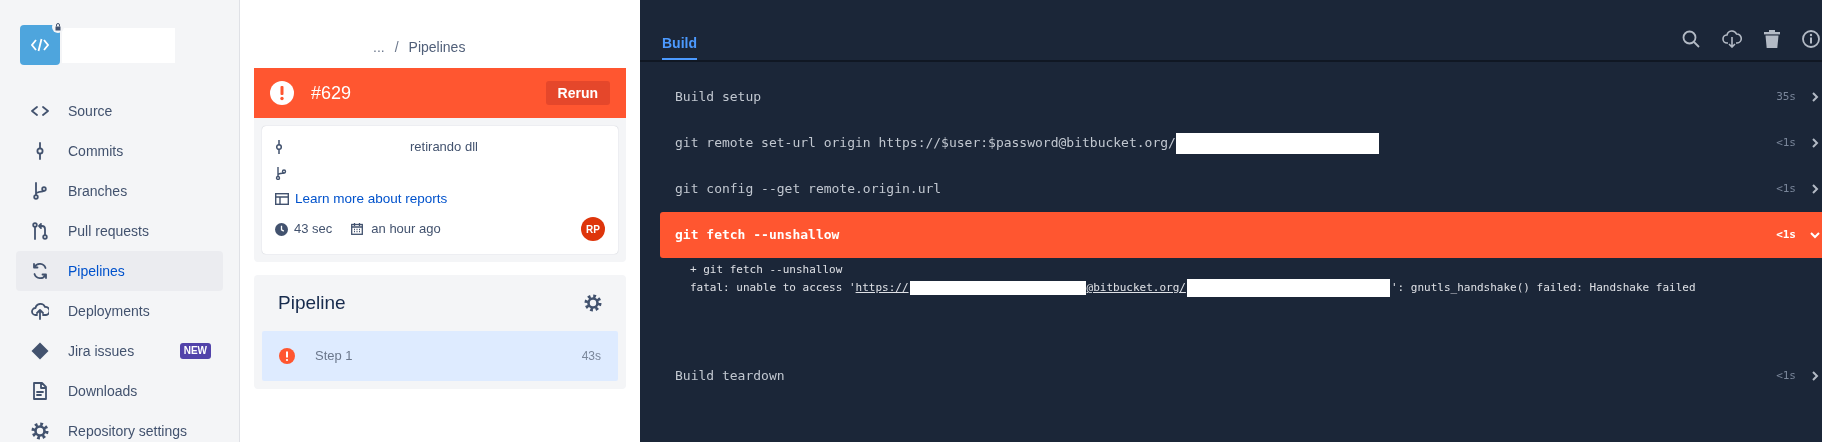 This screenshot has height=442, width=1822. Describe the element at coordinates (40, 45) in the screenshot. I see `code-icon` at that location.